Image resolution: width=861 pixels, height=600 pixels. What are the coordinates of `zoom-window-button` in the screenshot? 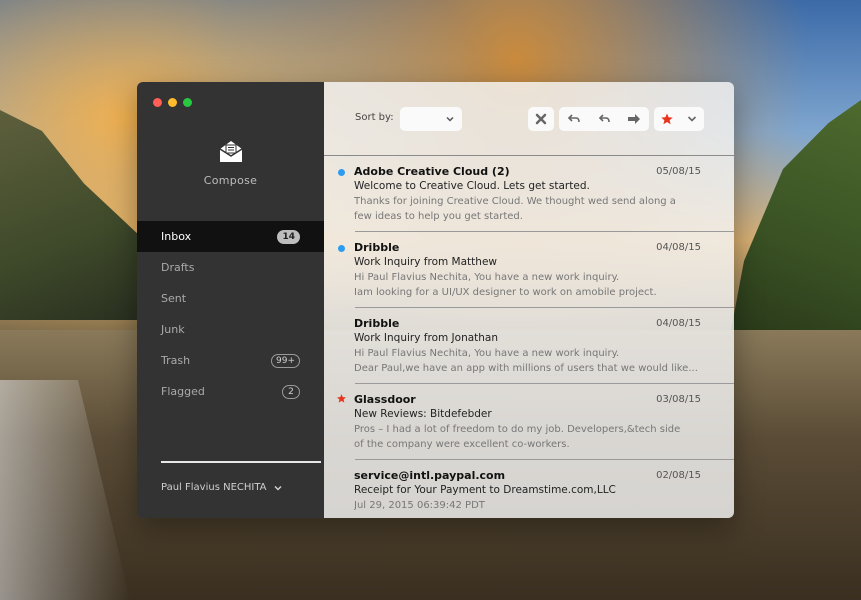 It's located at (187, 102).